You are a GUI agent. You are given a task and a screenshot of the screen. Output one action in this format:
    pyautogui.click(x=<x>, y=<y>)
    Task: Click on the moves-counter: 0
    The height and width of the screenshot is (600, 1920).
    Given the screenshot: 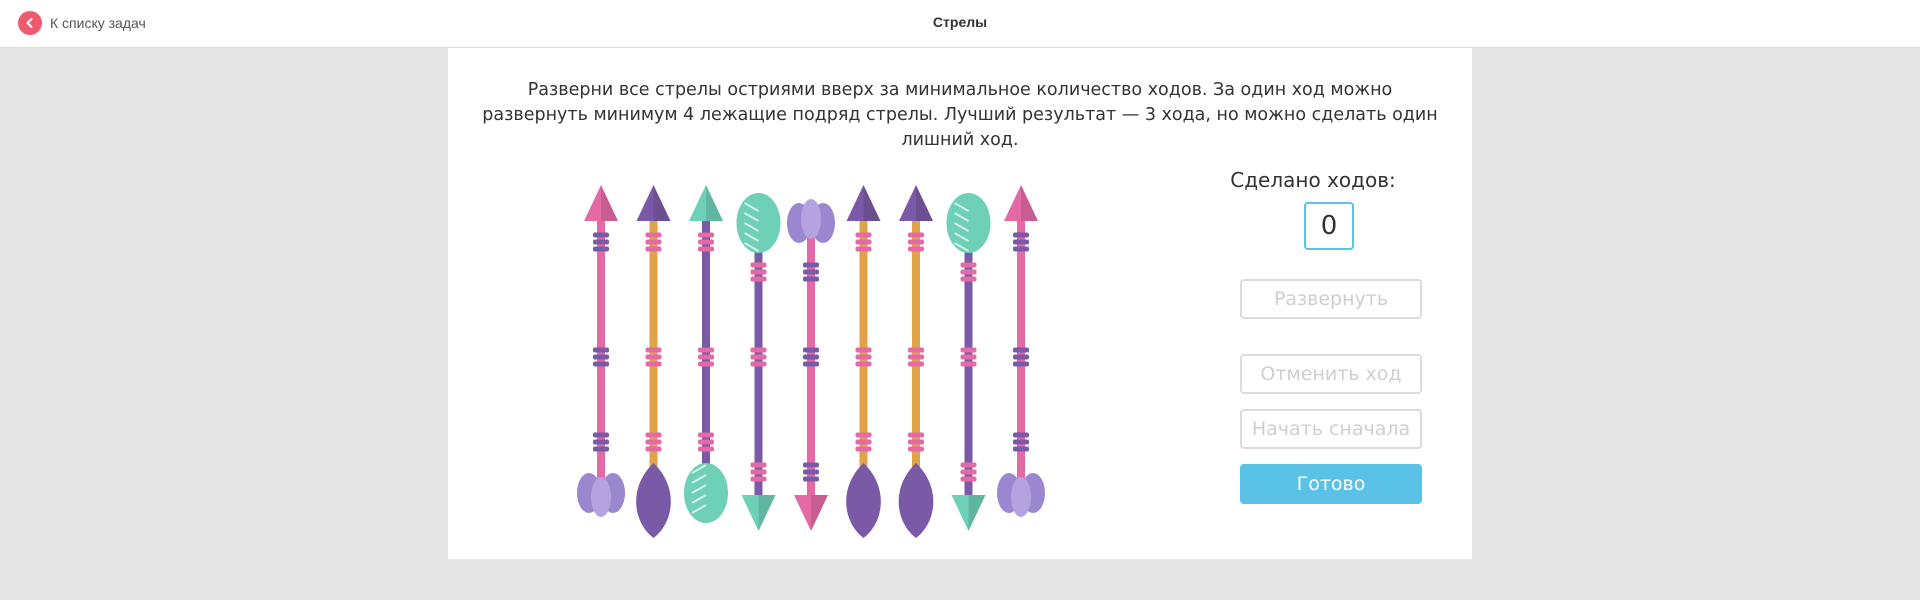 What is the action you would take?
    pyautogui.click(x=1329, y=226)
    